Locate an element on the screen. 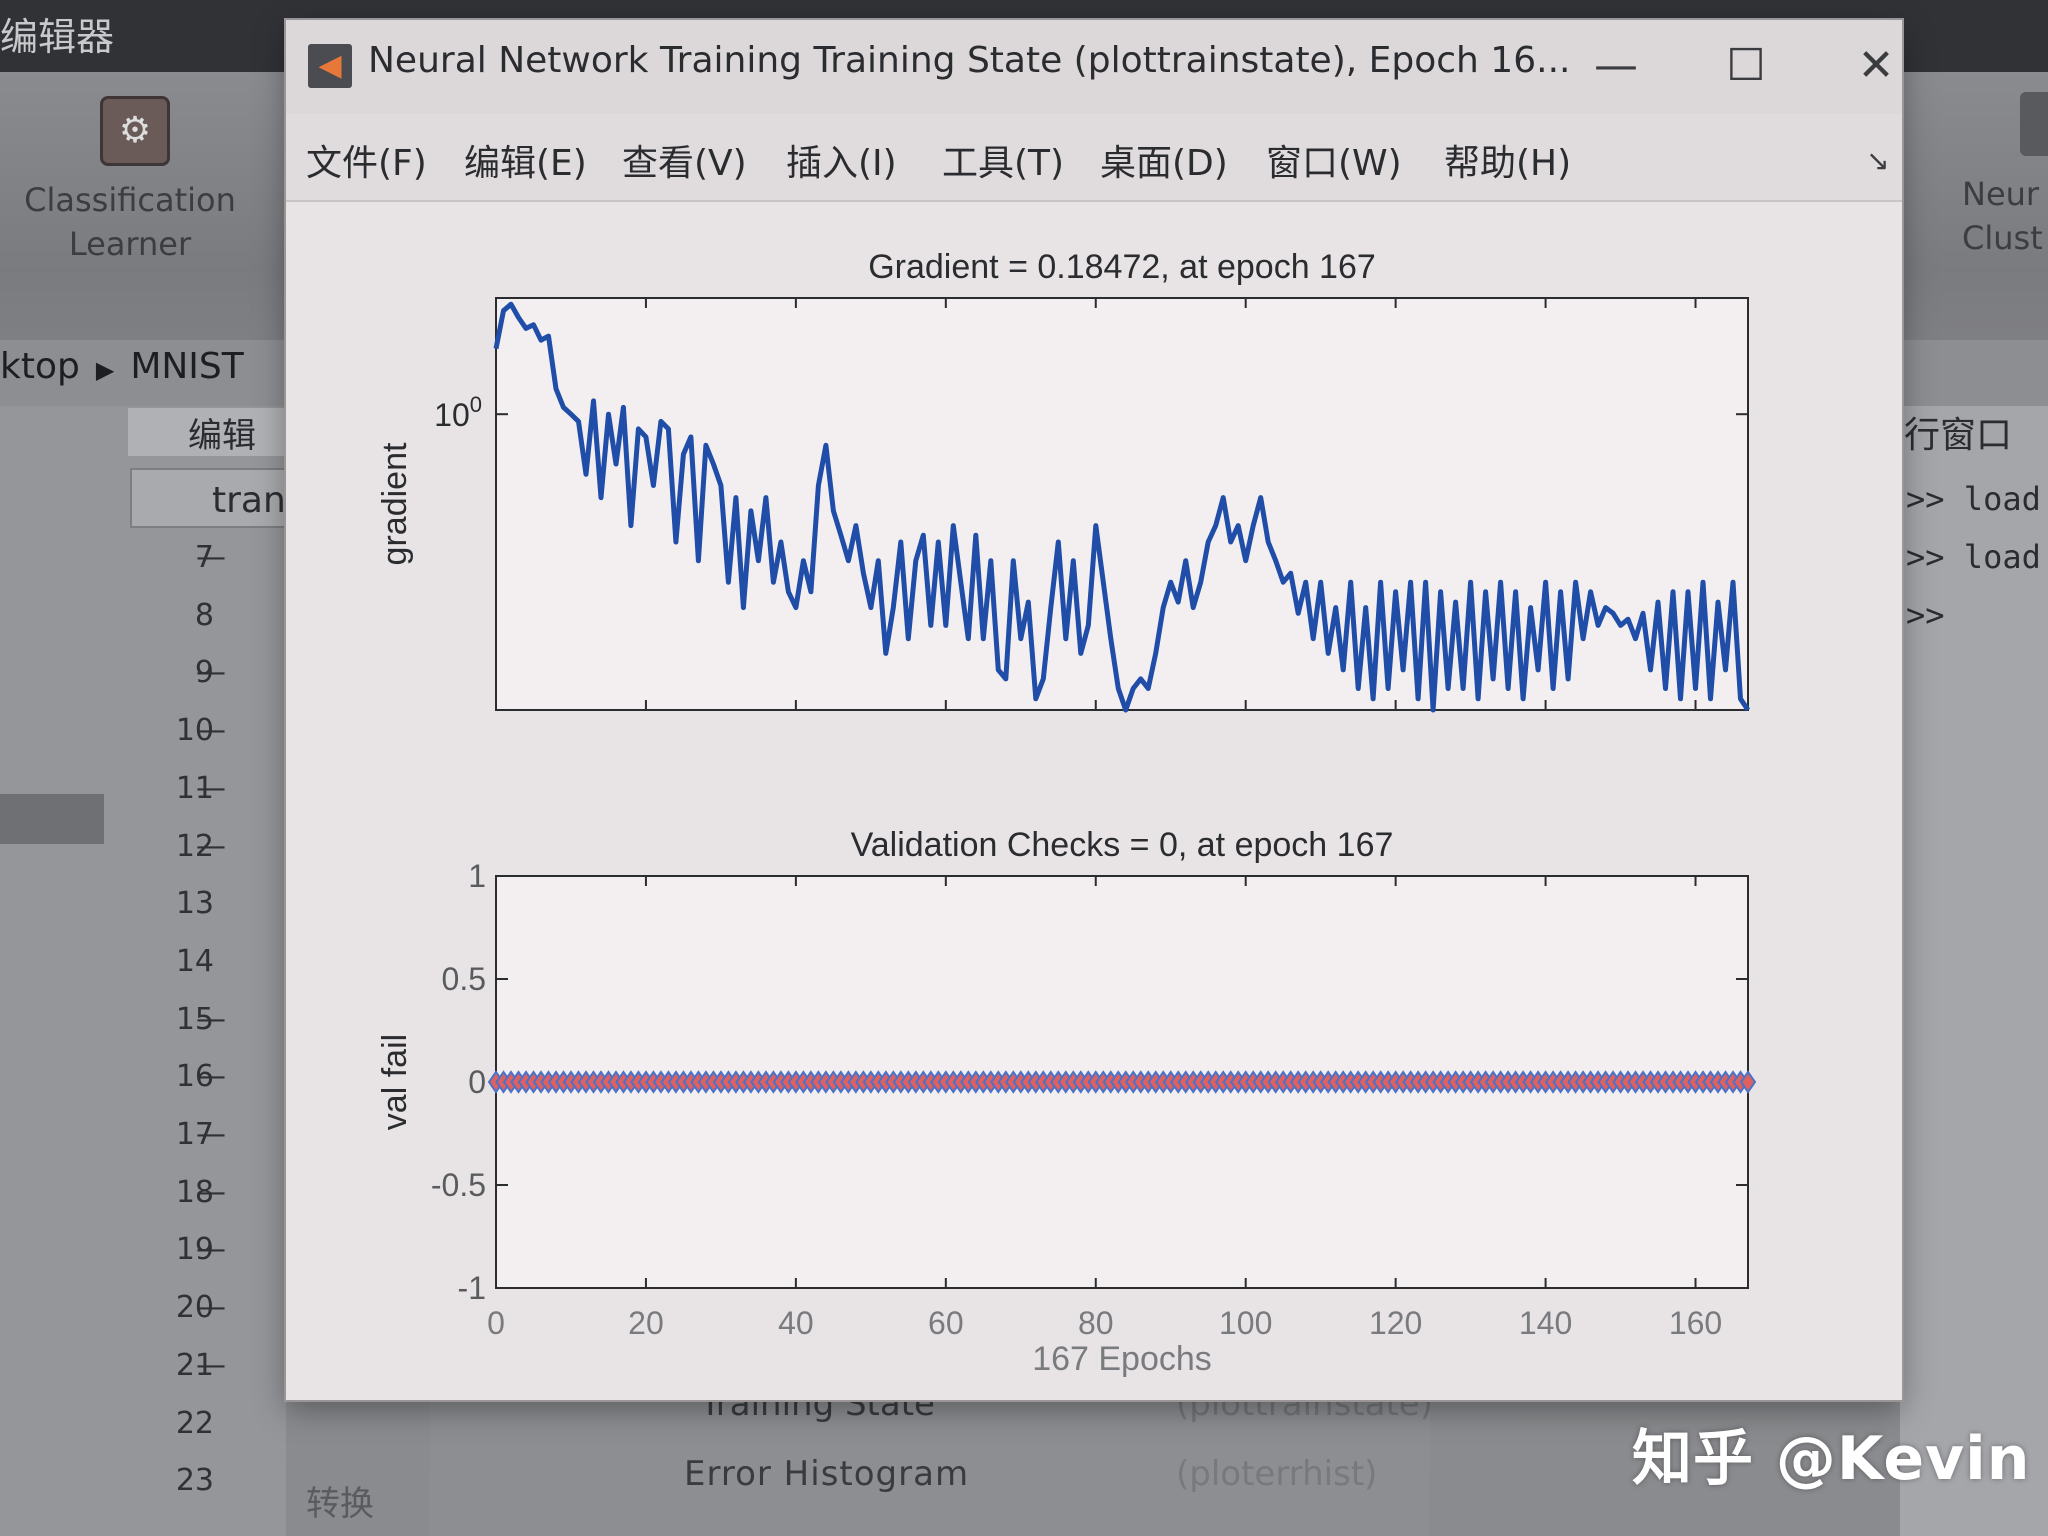 This screenshot has width=2048, height=1536. validation-ytick-label: 0 is located at coordinates (477, 1082).